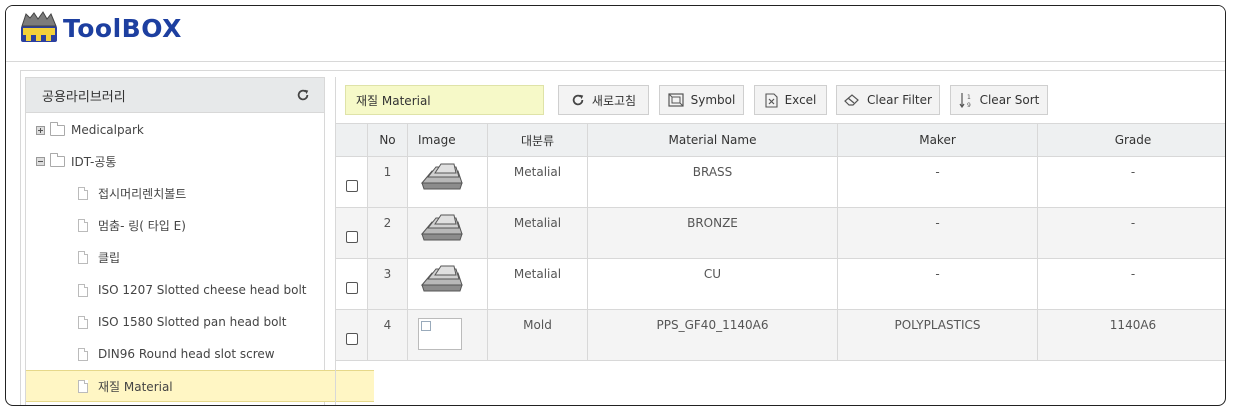  I want to click on logo-text: ToolBOX, so click(122, 28).